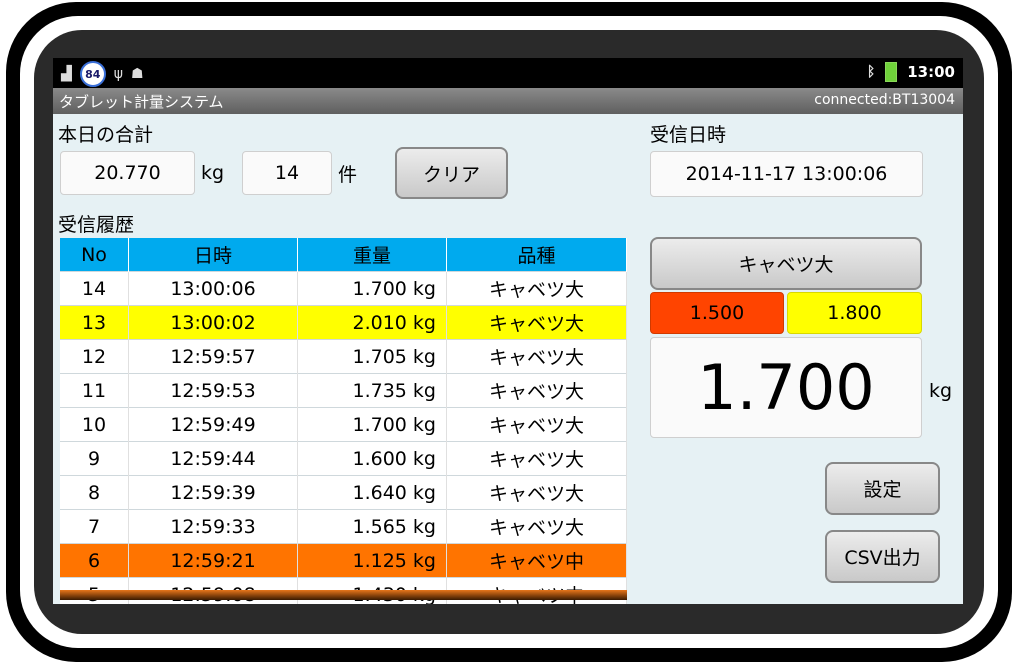  Describe the element at coordinates (343, 595) in the screenshot. I see `table-scroll-overflow` at that location.